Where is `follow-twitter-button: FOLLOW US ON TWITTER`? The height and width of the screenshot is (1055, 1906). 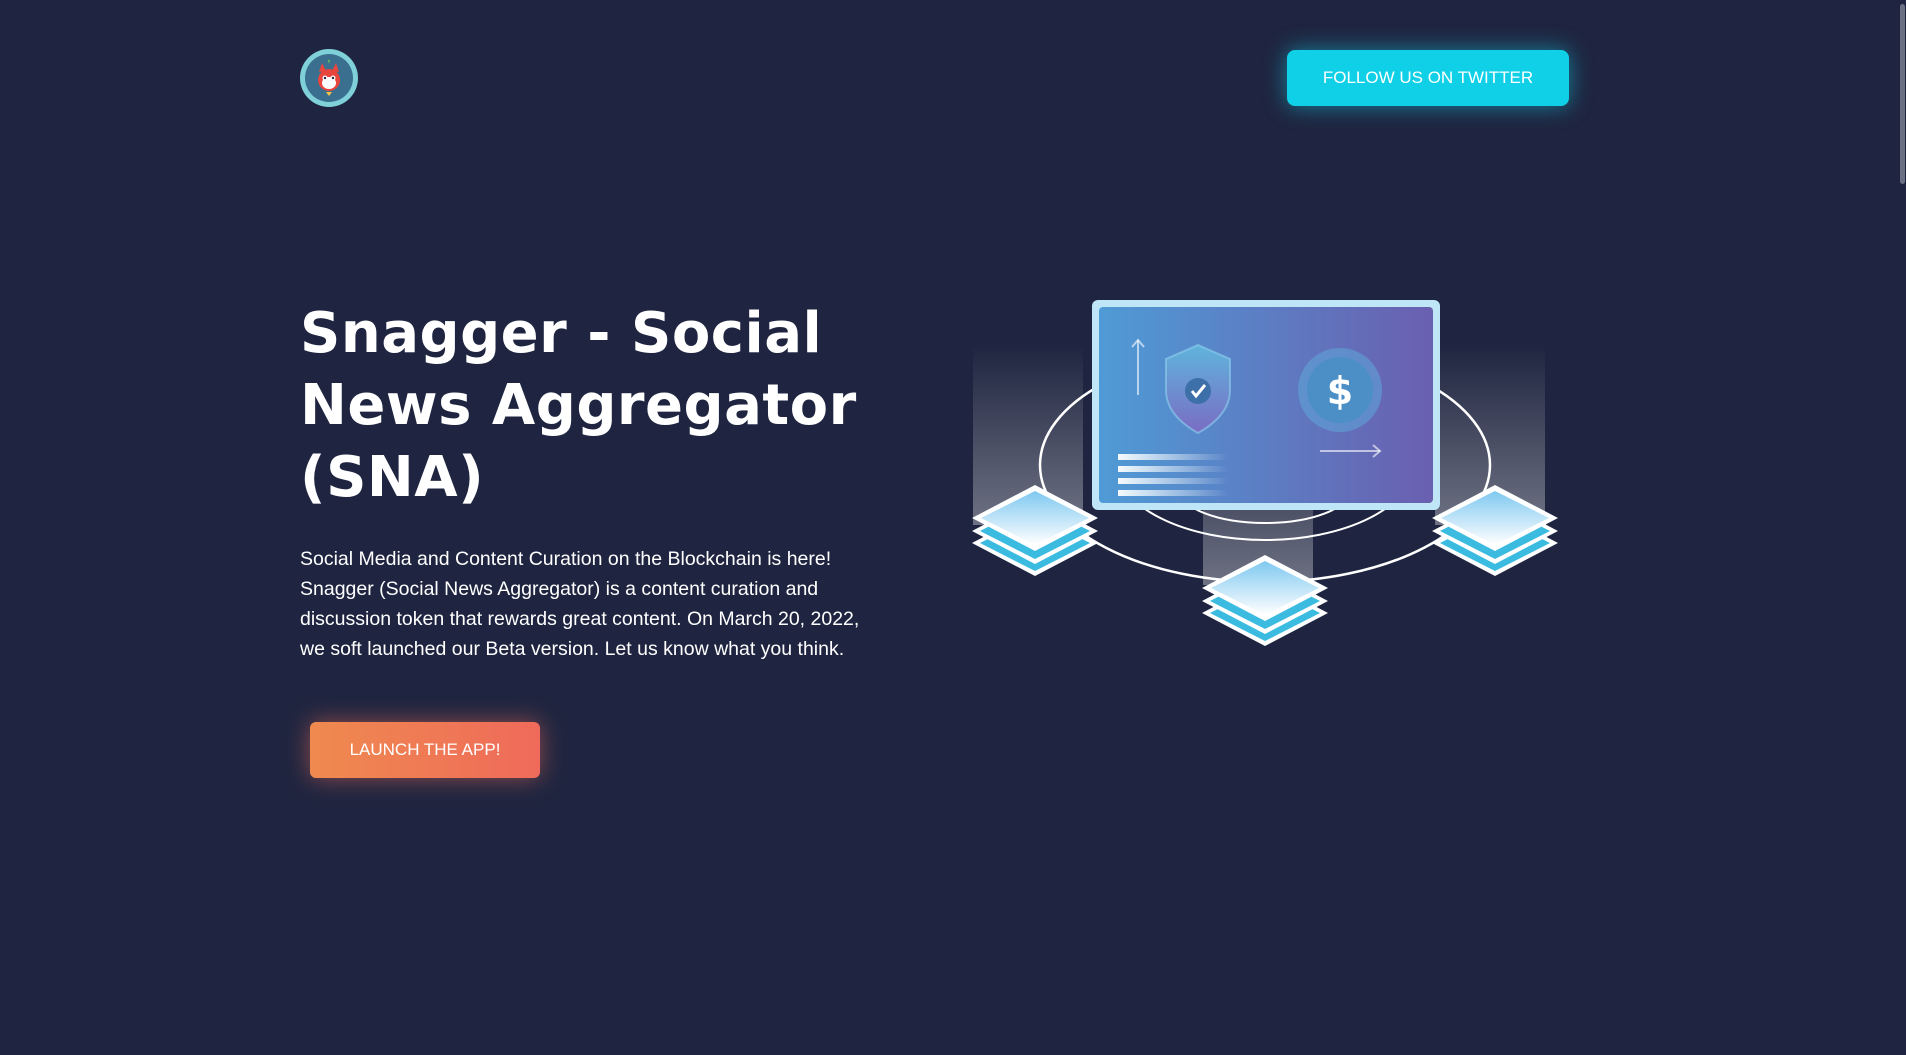
follow-twitter-button: FOLLOW US ON TWITTER is located at coordinates (1428, 78).